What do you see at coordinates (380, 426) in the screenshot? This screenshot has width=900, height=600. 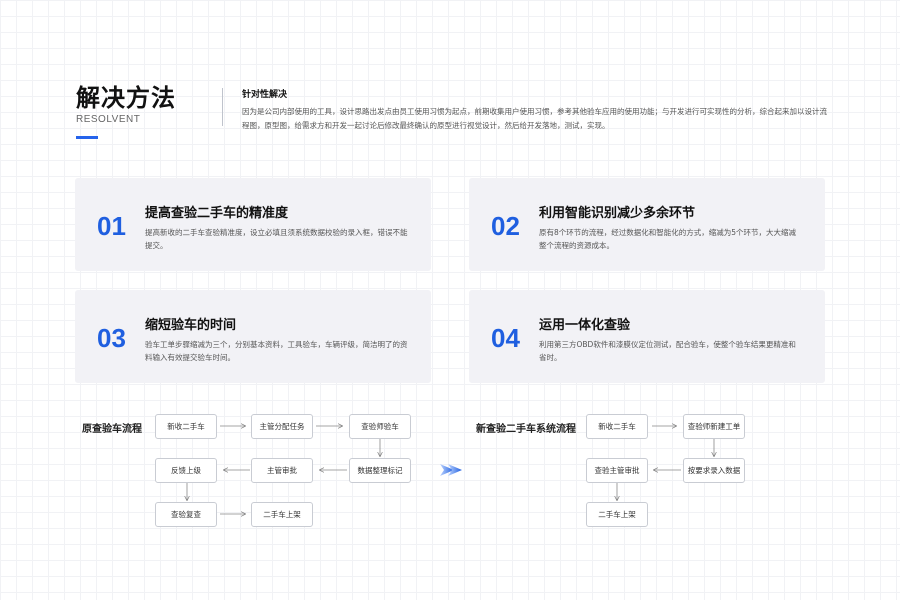 I see `flow-node: 查验师验车` at bounding box center [380, 426].